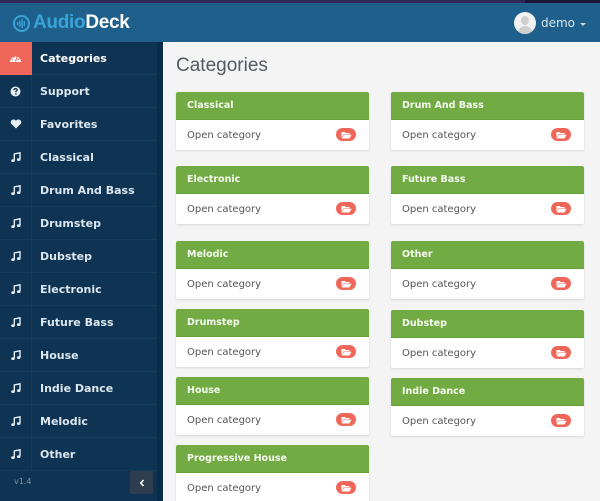  I want to click on sidebar-item-support: Support, so click(78, 91).